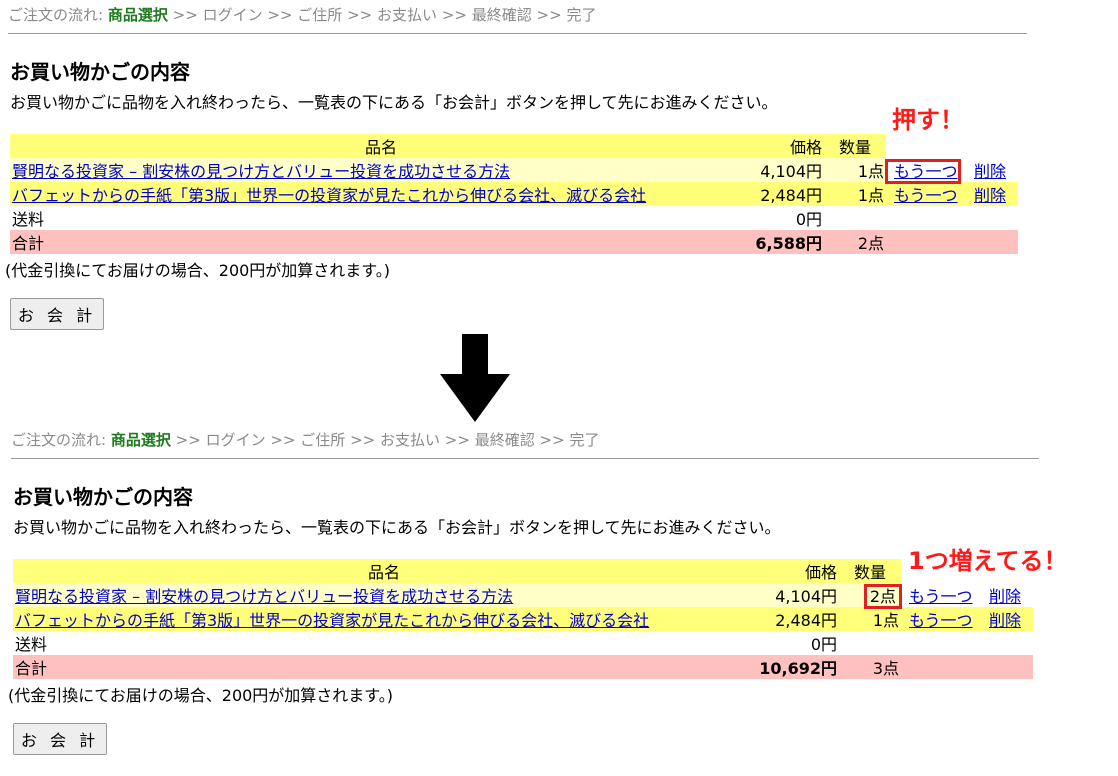 The image size is (1118, 776). Describe the element at coordinates (797, 667) in the screenshot. I see `total-price: 10,692円` at that location.